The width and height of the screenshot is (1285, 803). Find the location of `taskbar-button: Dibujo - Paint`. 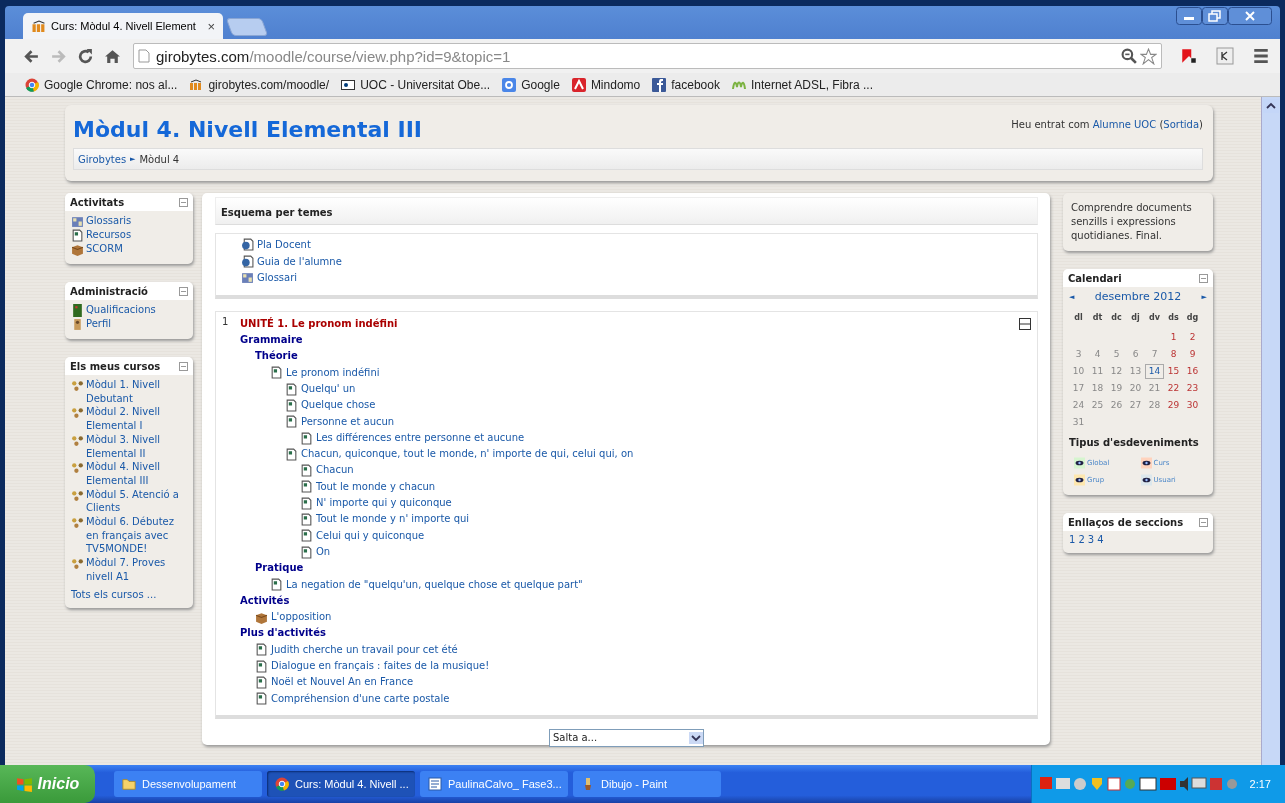

taskbar-button: Dibujo - Paint is located at coordinates (647, 784).